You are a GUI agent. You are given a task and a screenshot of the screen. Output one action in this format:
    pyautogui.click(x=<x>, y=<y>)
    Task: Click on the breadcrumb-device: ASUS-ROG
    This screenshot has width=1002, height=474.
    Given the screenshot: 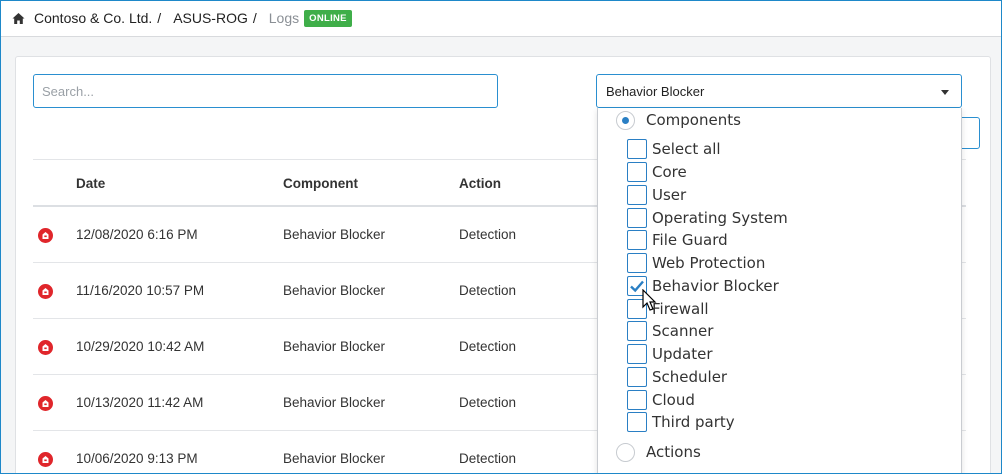 What is the action you would take?
    pyautogui.click(x=210, y=18)
    